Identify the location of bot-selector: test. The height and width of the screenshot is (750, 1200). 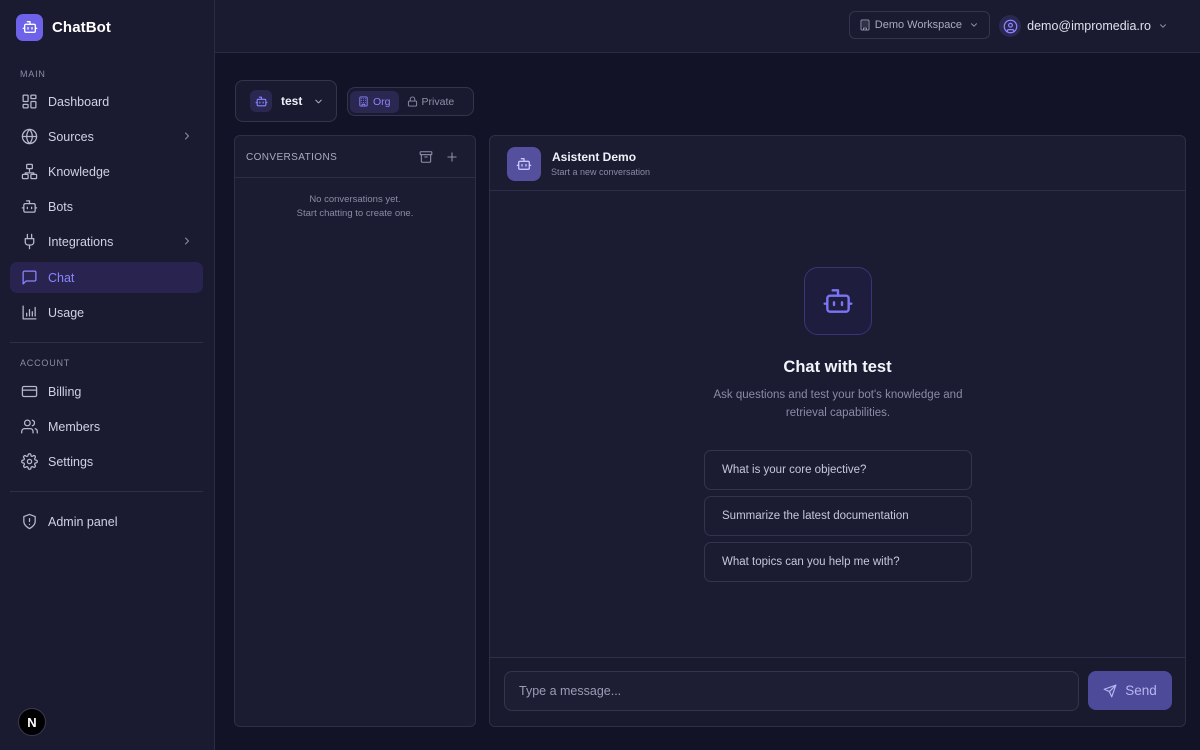
(286, 101).